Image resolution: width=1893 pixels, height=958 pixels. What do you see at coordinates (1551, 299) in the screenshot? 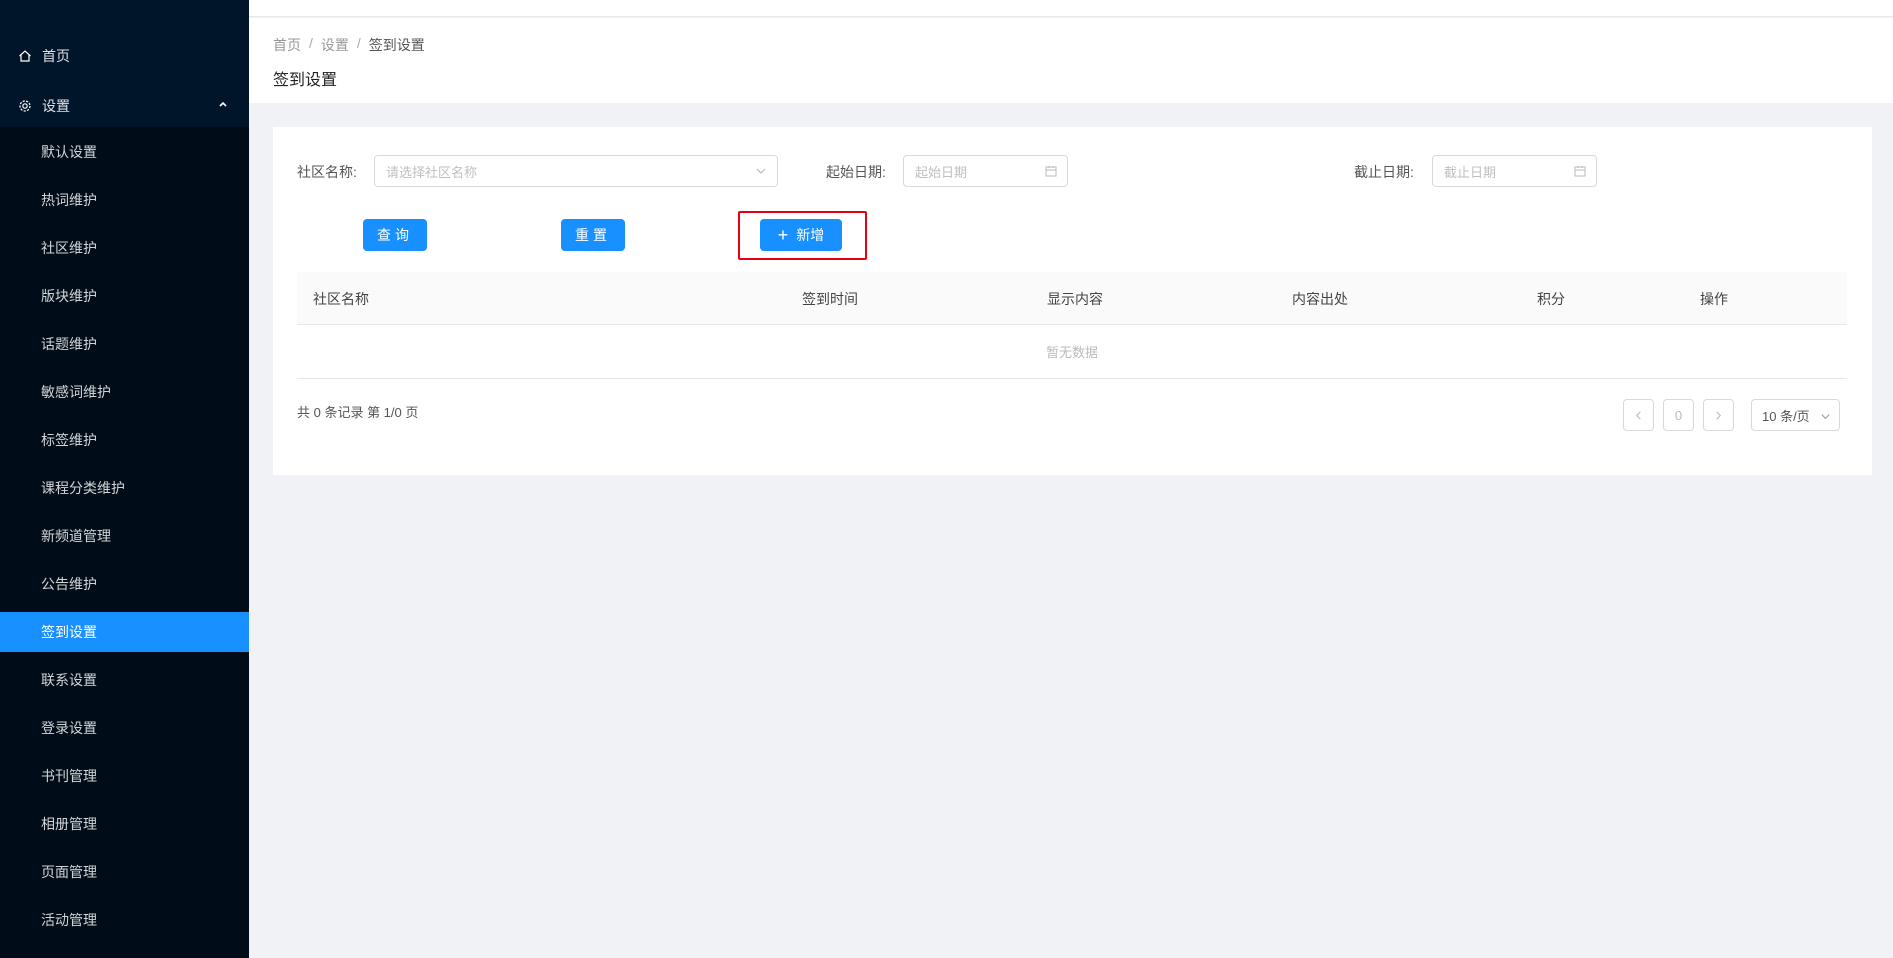
I see `column-header-points: 积分` at bounding box center [1551, 299].